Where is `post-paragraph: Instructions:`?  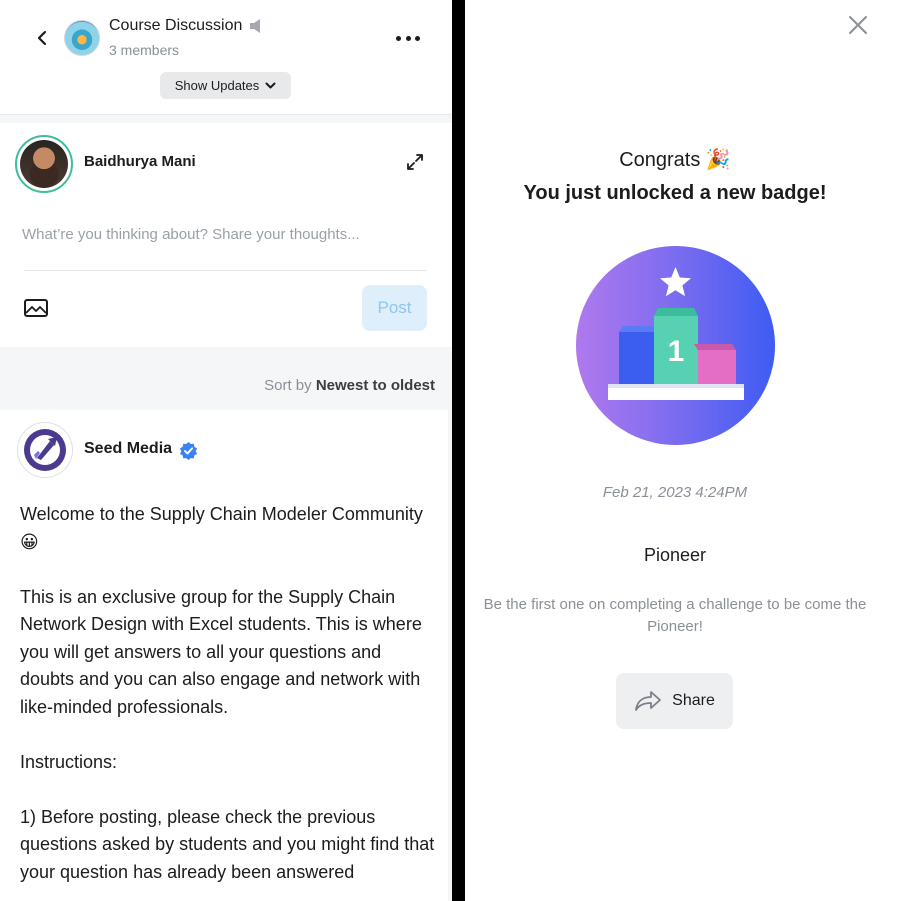
post-paragraph: Instructions: is located at coordinates (69, 761).